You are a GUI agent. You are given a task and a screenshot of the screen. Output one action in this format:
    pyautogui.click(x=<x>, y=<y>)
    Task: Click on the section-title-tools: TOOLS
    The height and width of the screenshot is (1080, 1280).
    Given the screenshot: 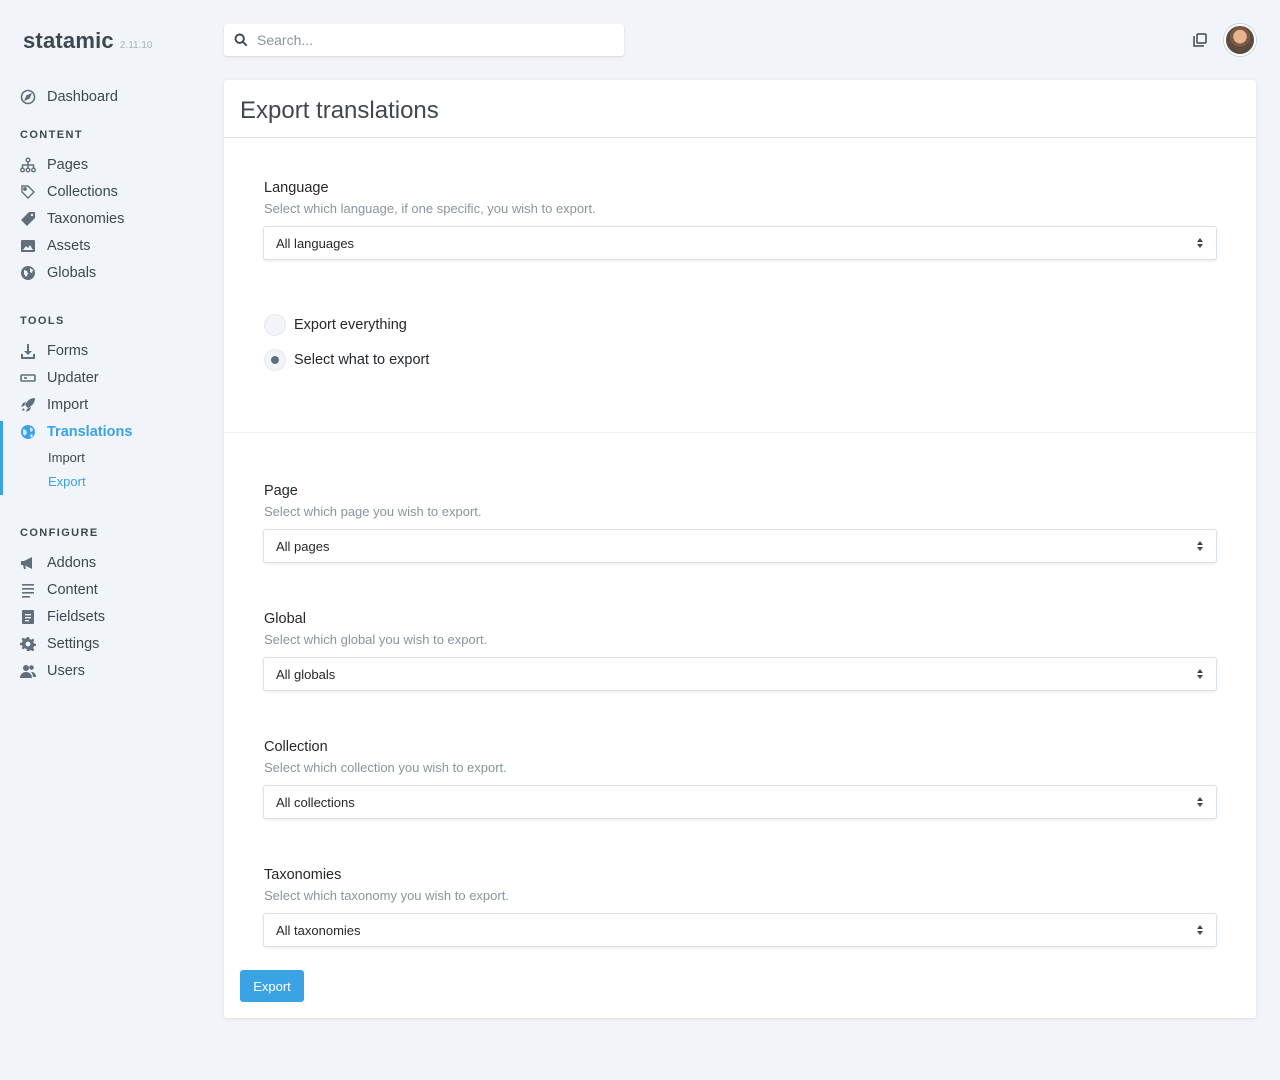 What is the action you would take?
    pyautogui.click(x=42, y=321)
    